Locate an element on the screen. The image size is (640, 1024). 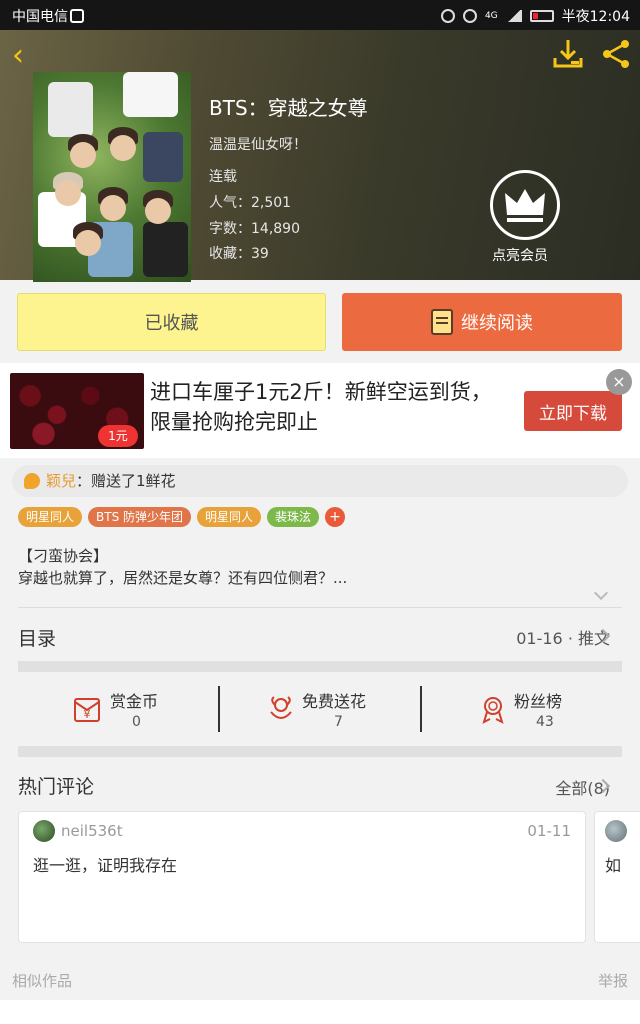
send-flower-count: 7 is located at coordinates (338, 722).